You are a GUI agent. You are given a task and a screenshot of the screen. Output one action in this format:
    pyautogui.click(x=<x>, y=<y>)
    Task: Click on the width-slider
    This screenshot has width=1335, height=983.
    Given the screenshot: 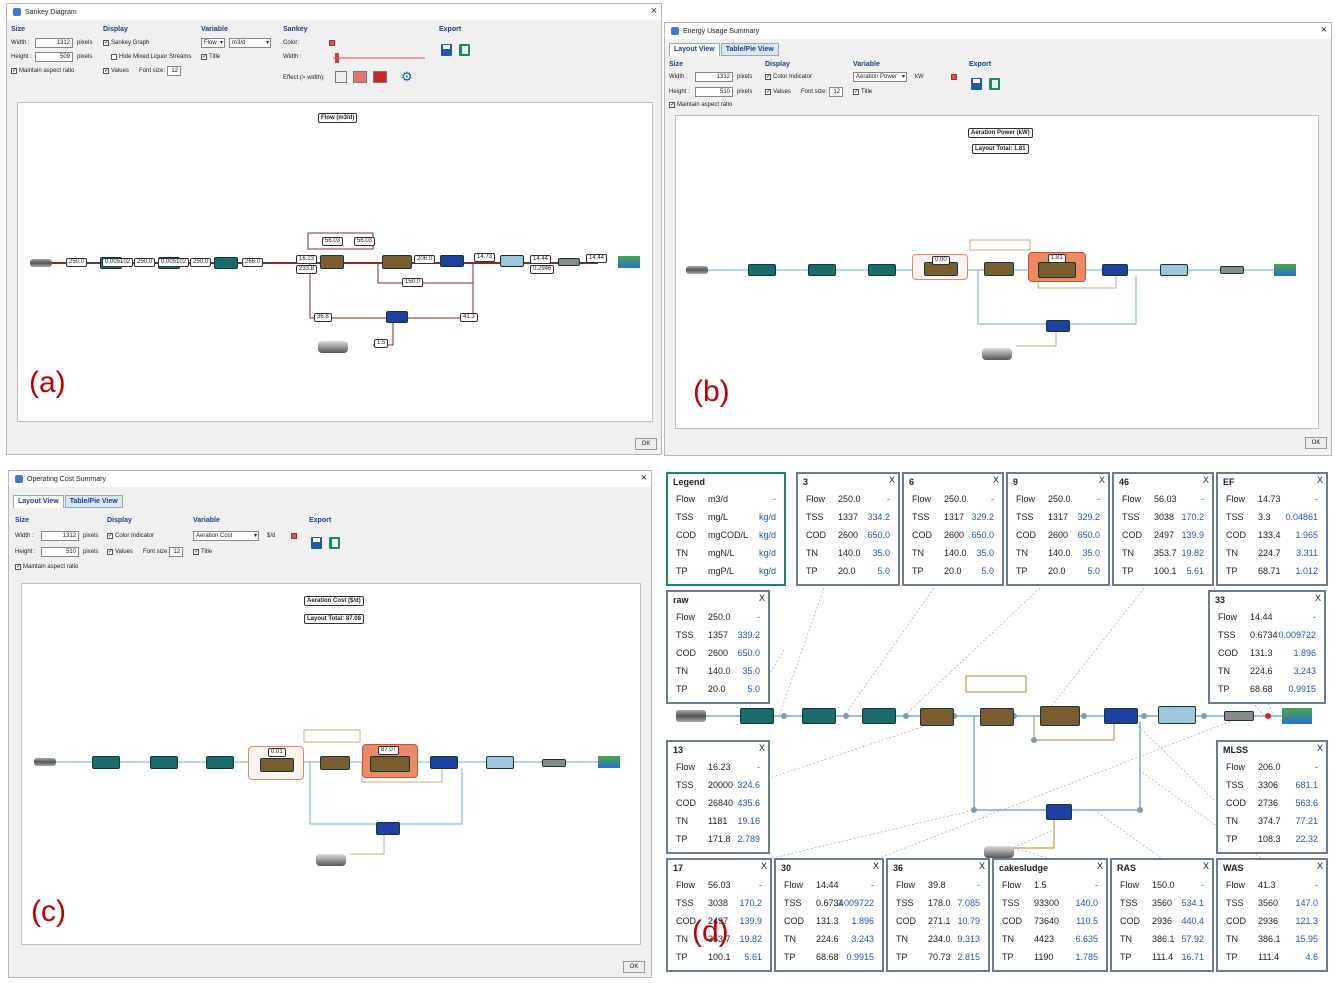 What is the action you would take?
    pyautogui.click(x=379, y=58)
    